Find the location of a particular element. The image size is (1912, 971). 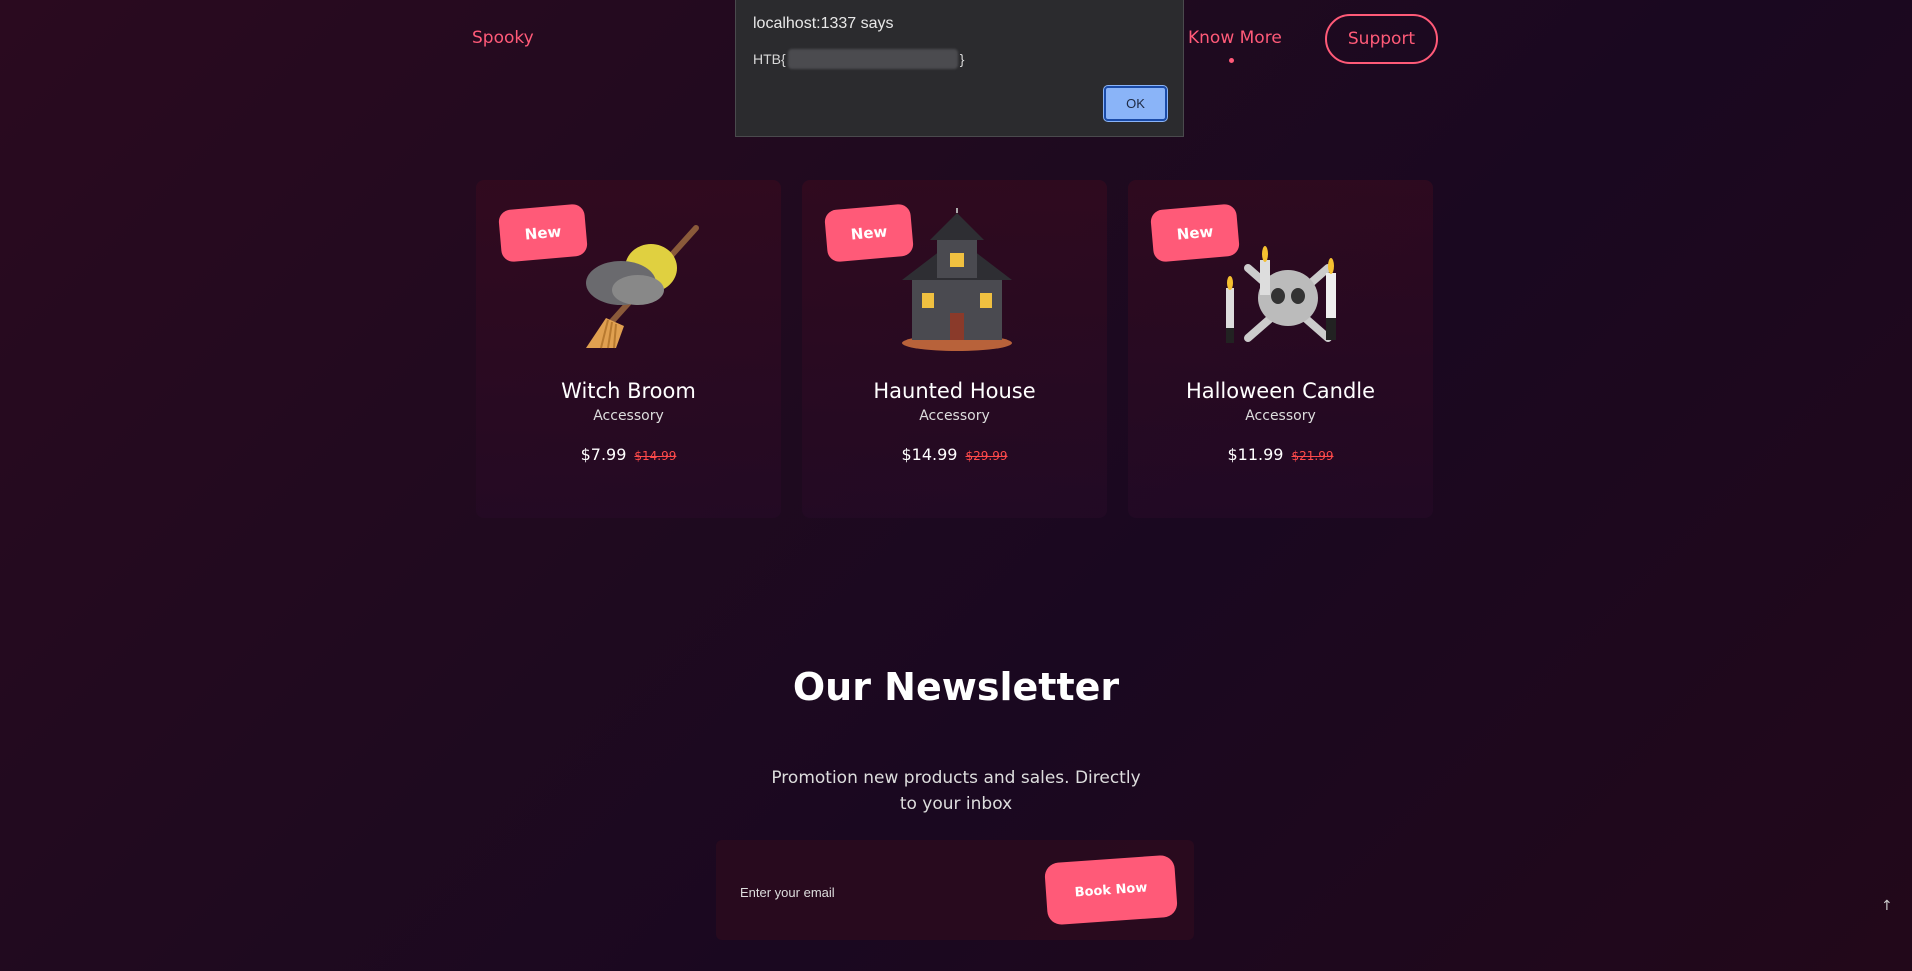

book-now-button: Book Now is located at coordinates (1111, 890).